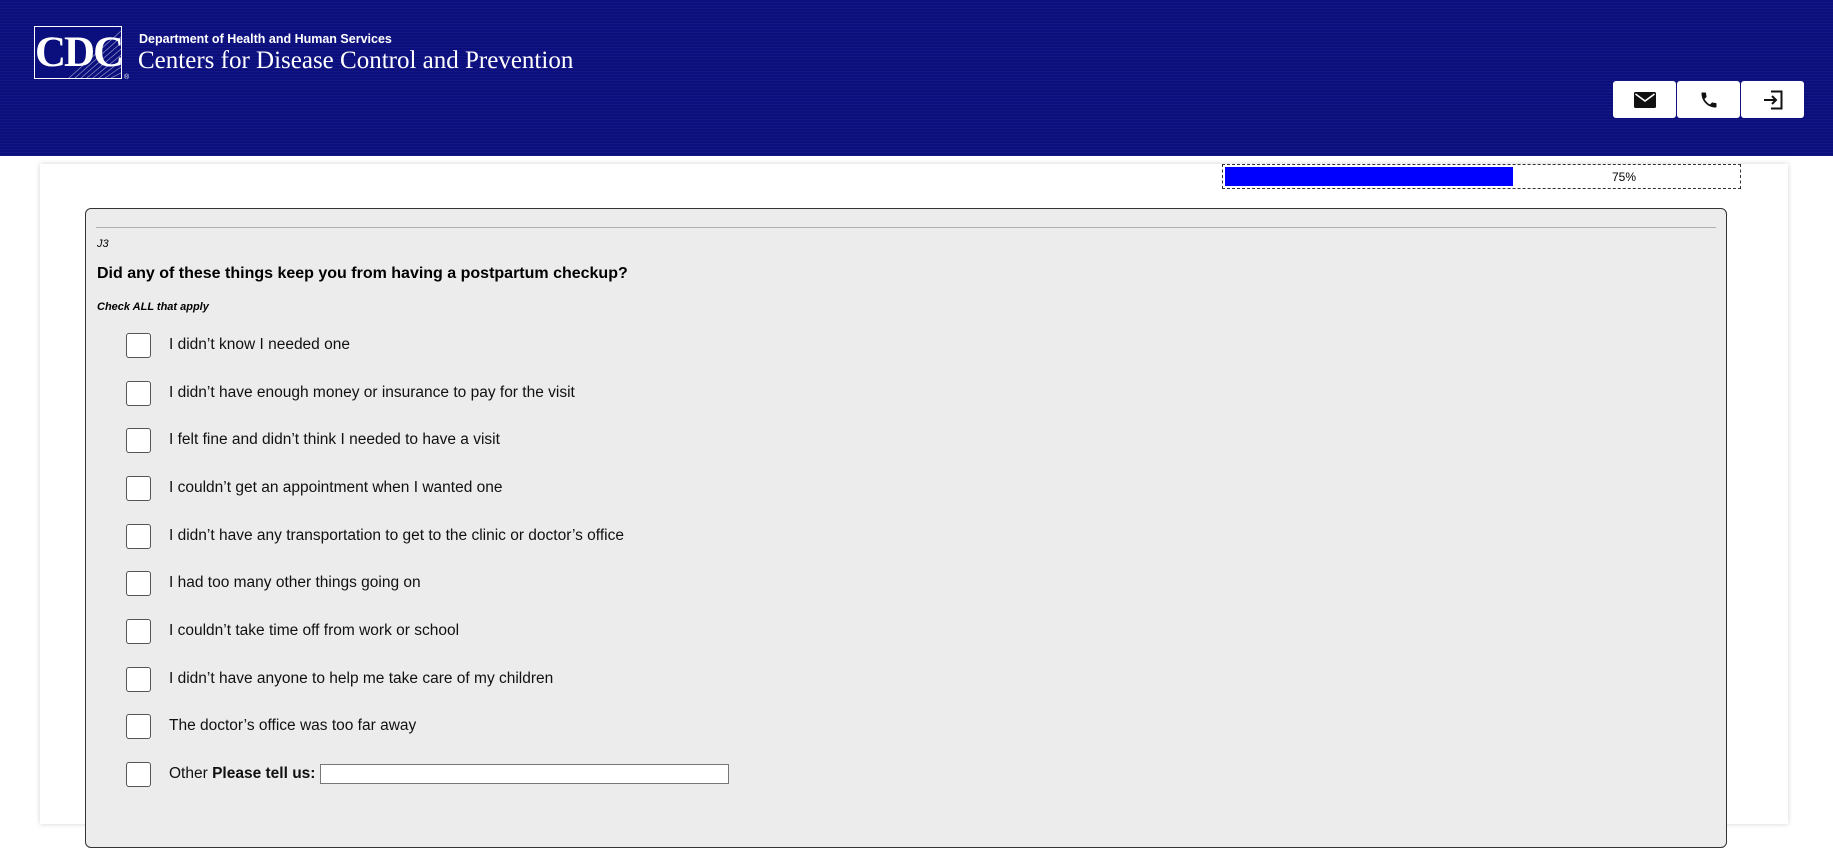 This screenshot has height=848, width=1833. What do you see at coordinates (1624, 177) in the screenshot?
I see `progress-label: 75%` at bounding box center [1624, 177].